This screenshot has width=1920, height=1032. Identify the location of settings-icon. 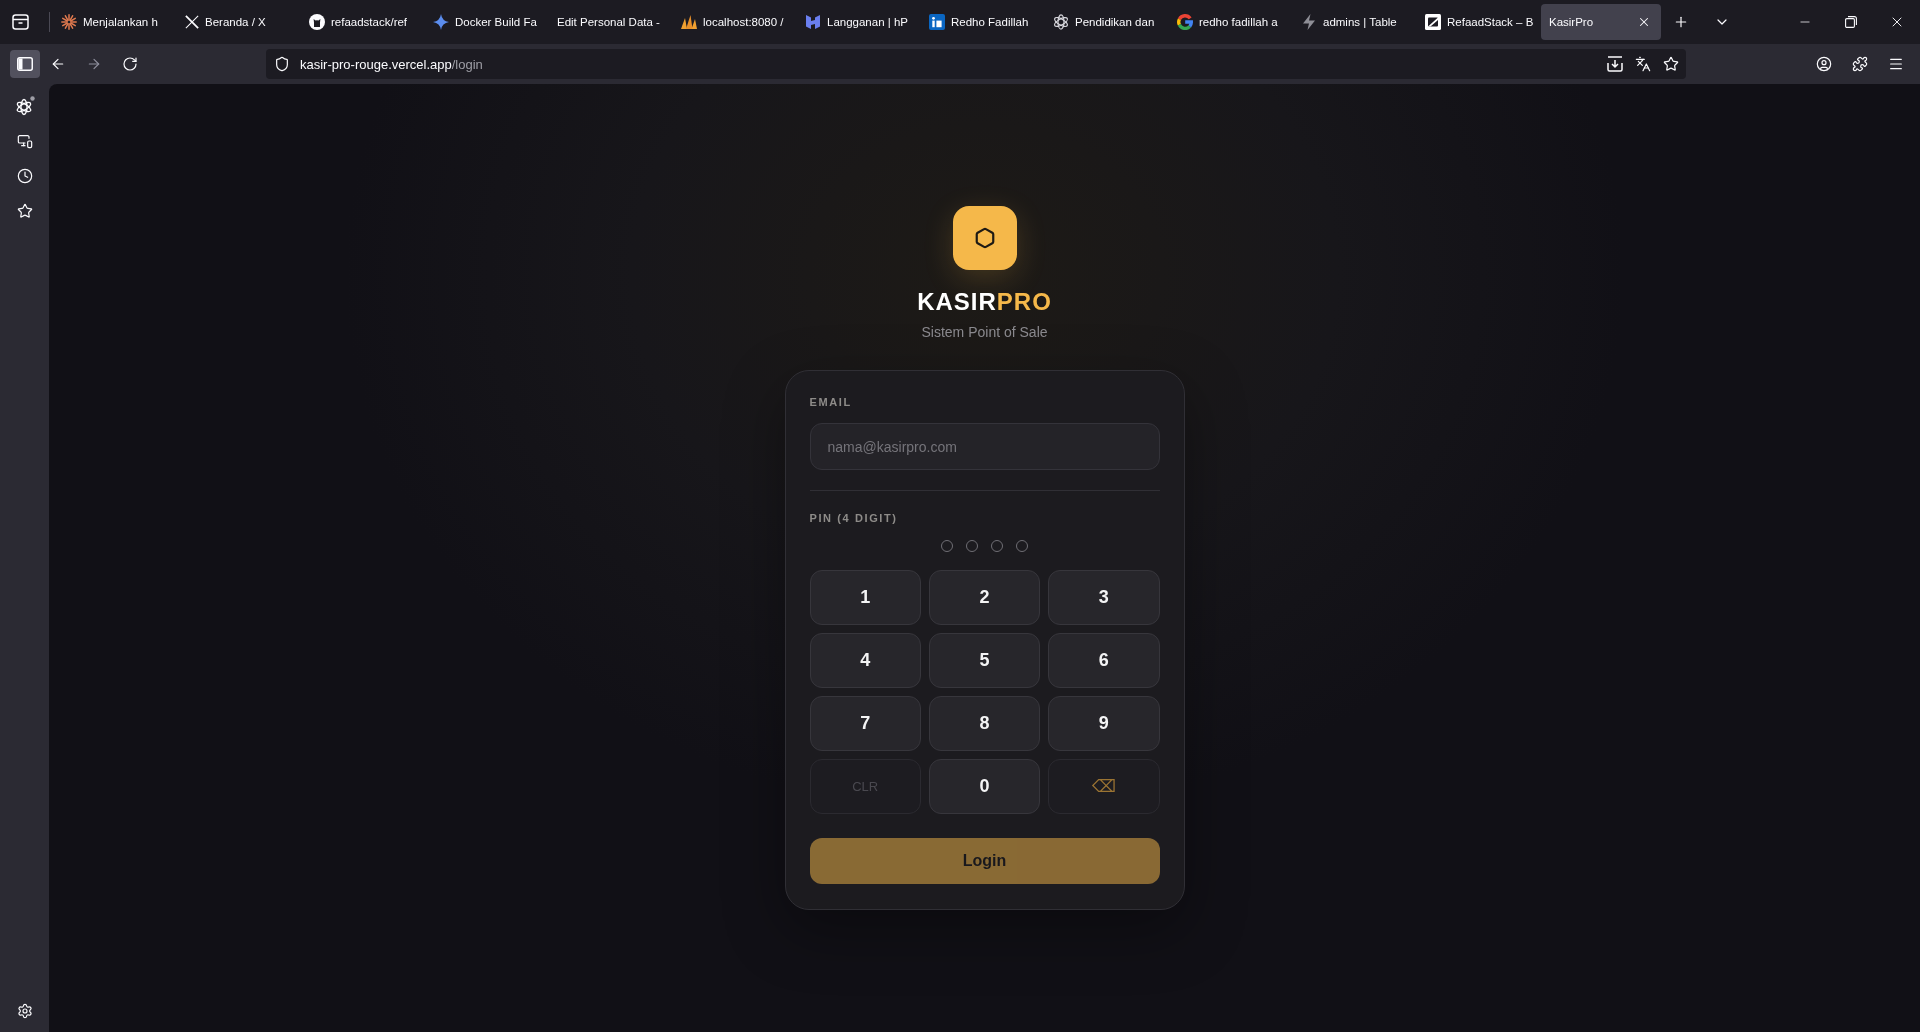
(24, 1010).